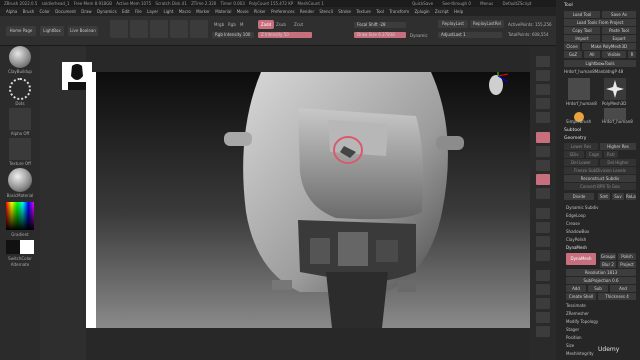  I want to click on solo-button, so click(543, 317).